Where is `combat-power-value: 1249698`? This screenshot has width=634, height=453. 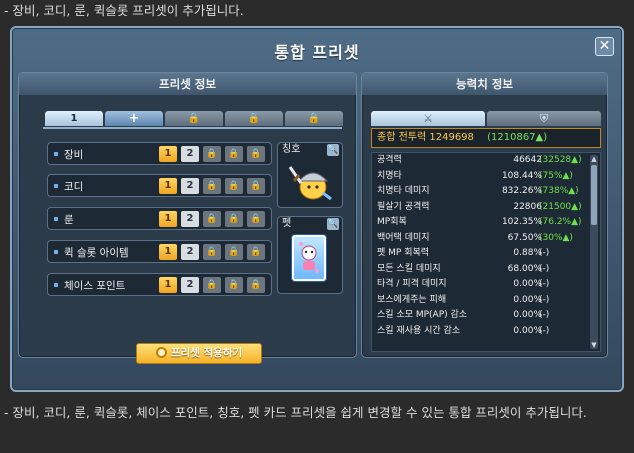 combat-power-value: 1249698 is located at coordinates (451, 137).